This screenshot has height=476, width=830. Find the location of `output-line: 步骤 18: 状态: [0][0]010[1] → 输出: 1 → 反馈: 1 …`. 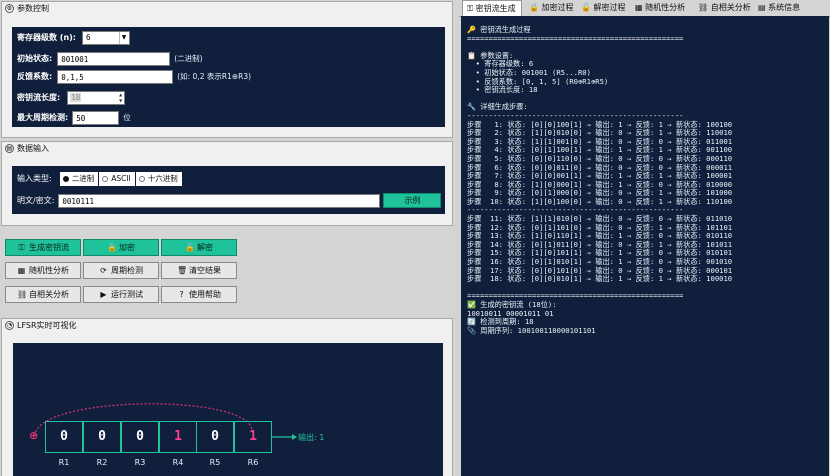

output-line: 步骤 18: 状态: [0][0]010[1] → 输出: 1 → 反馈: 1 … is located at coordinates (600, 279).